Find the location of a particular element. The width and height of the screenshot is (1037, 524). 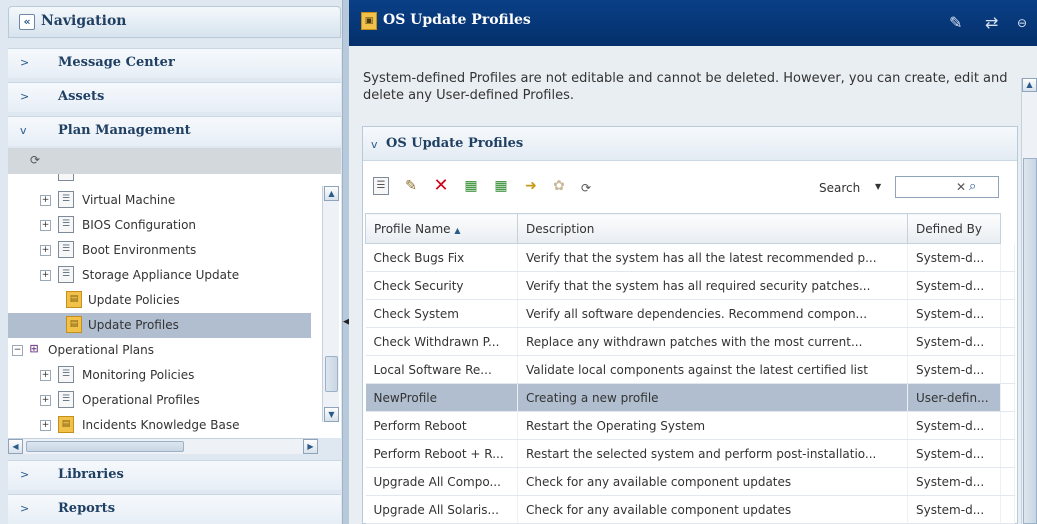

search-label: Search is located at coordinates (839, 188).